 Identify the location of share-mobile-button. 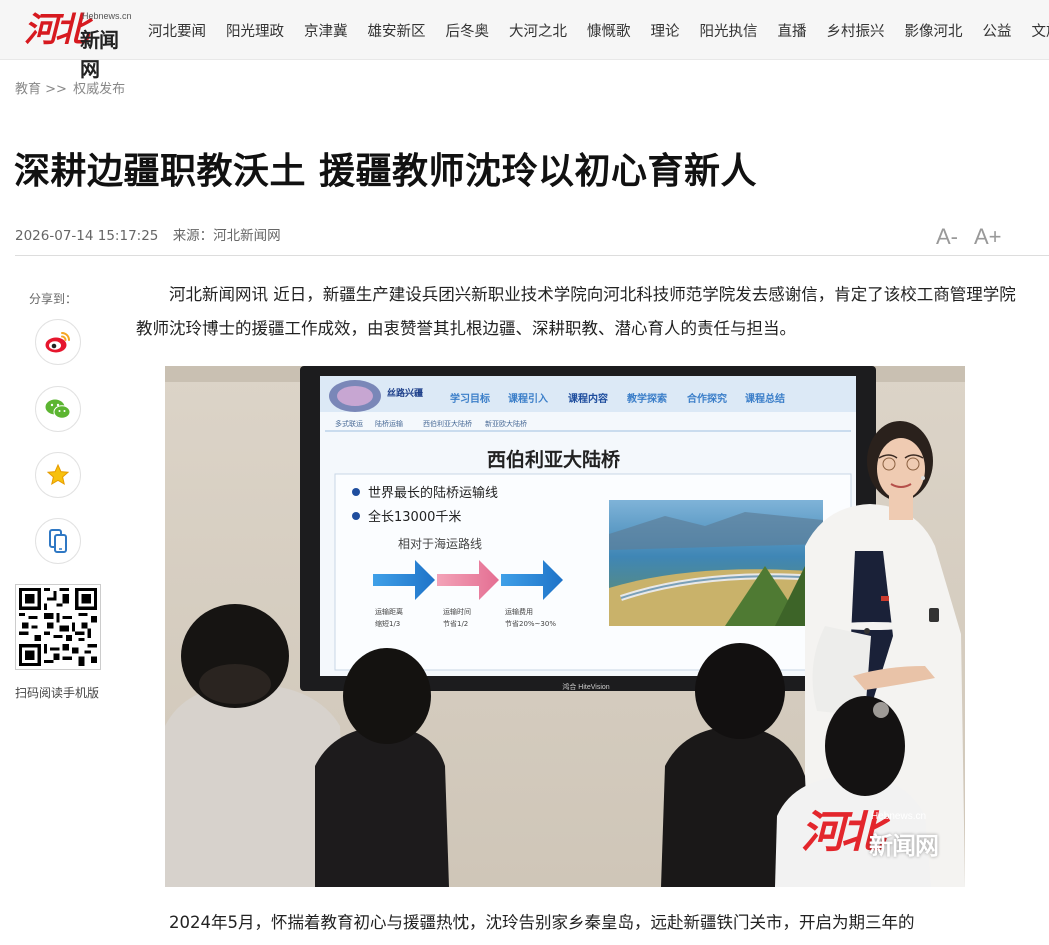
(58, 541).